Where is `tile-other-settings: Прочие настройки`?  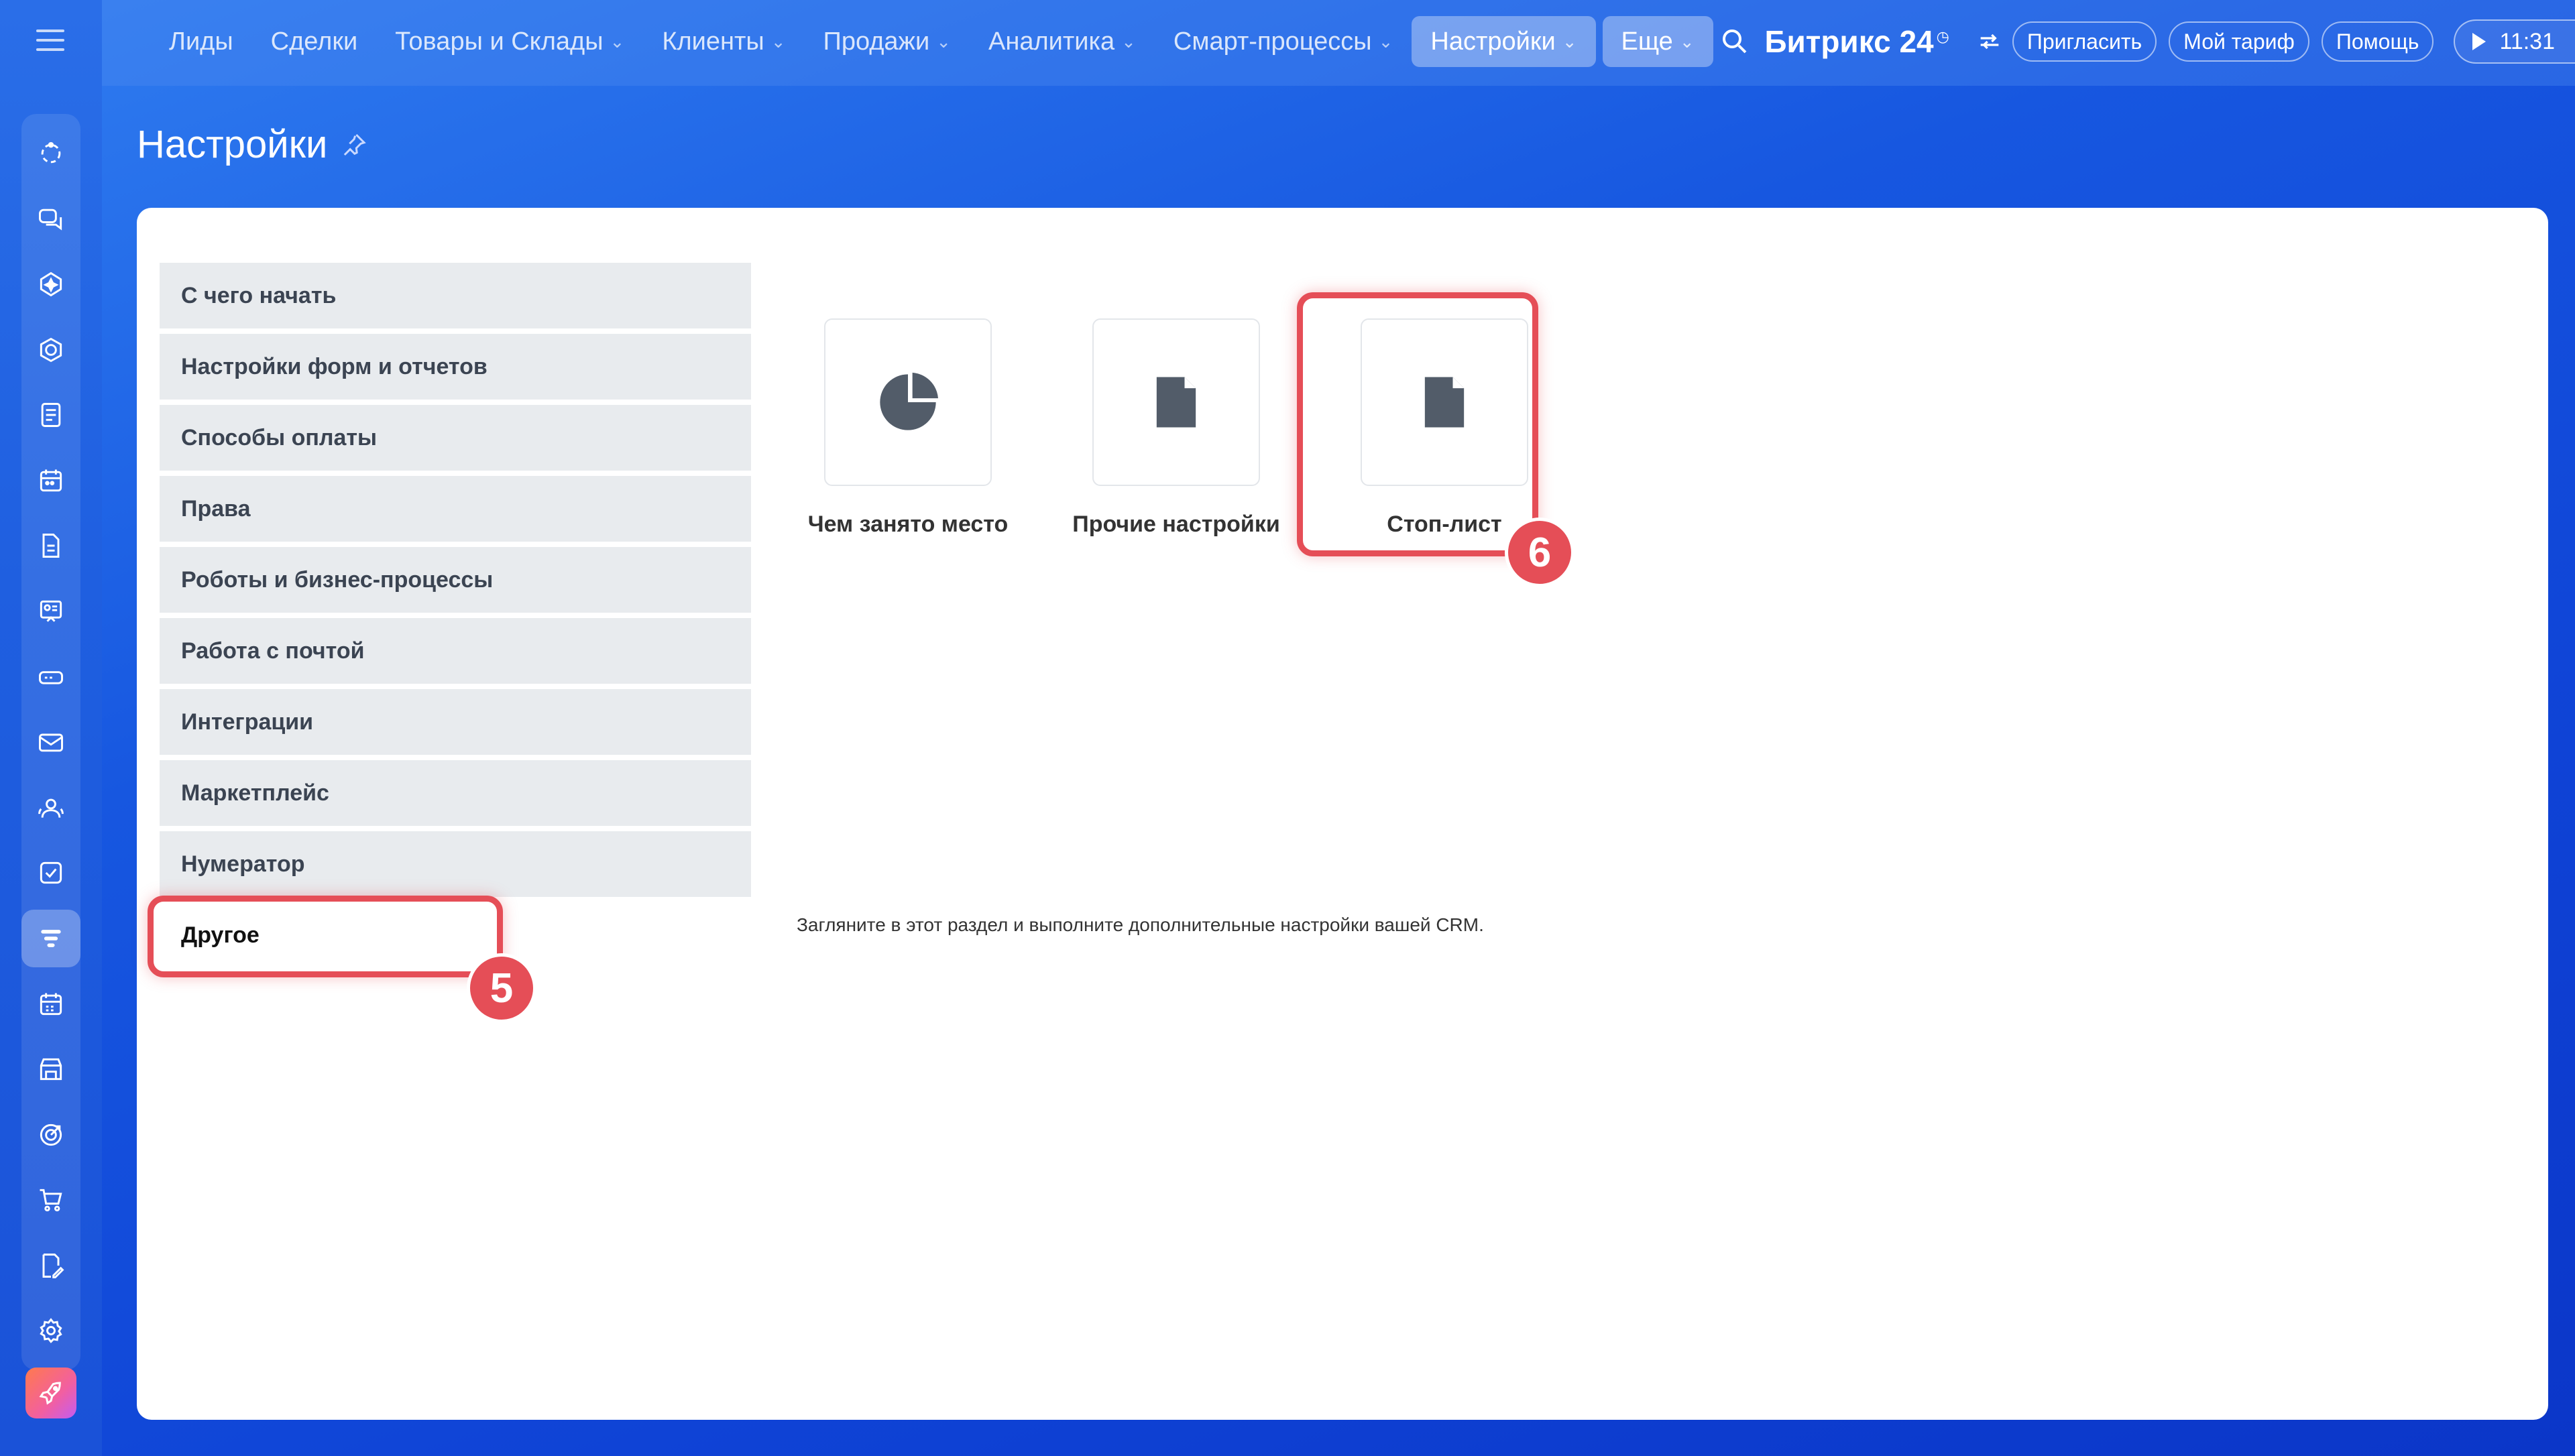
tile-other-settings: Прочие настройки is located at coordinates (1176, 428).